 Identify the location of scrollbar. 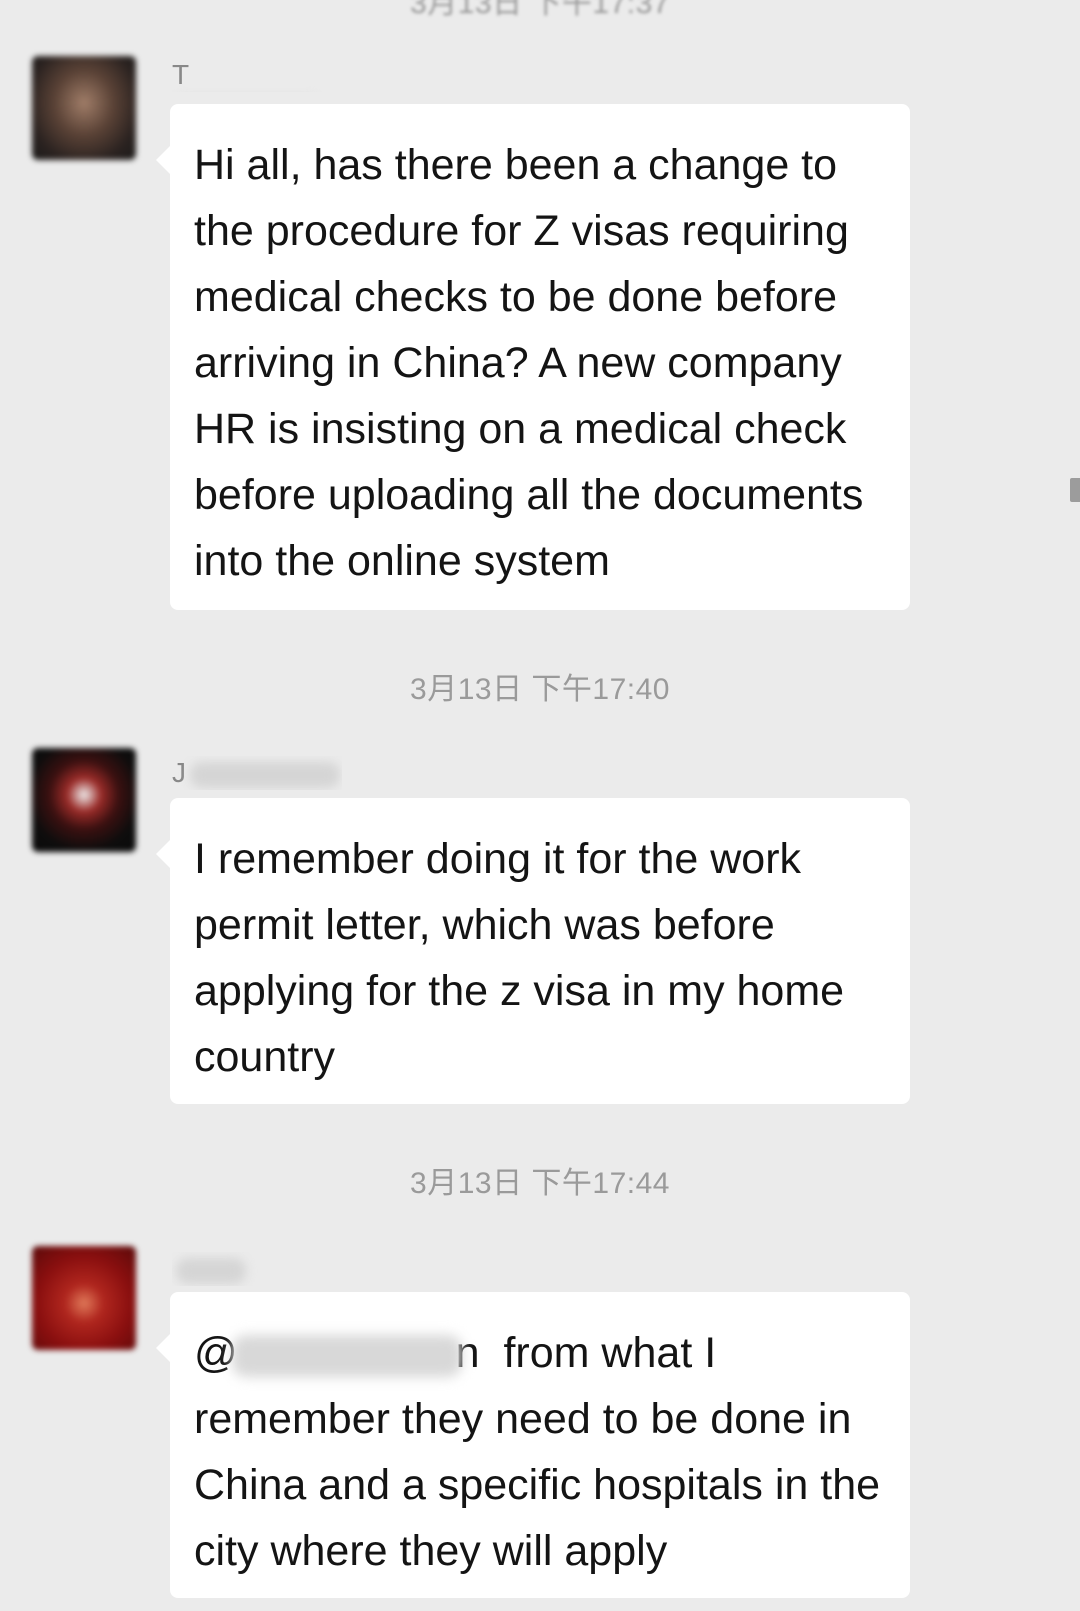
(1075, 490).